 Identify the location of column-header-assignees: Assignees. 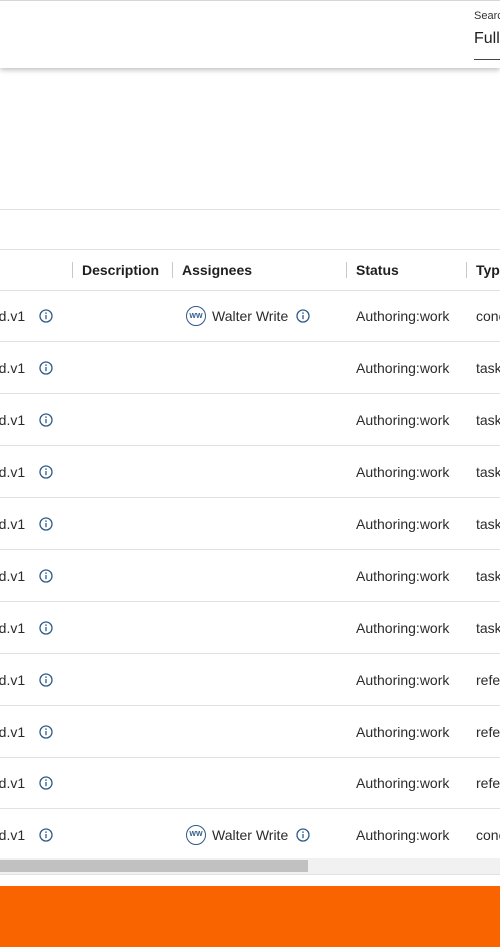
(217, 270).